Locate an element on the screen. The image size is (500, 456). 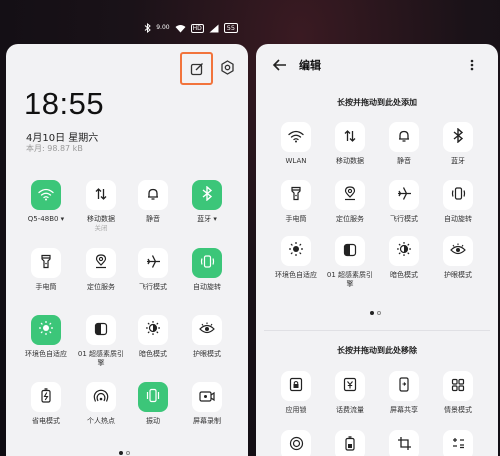
vibrate-icon is located at coordinates (153, 397).